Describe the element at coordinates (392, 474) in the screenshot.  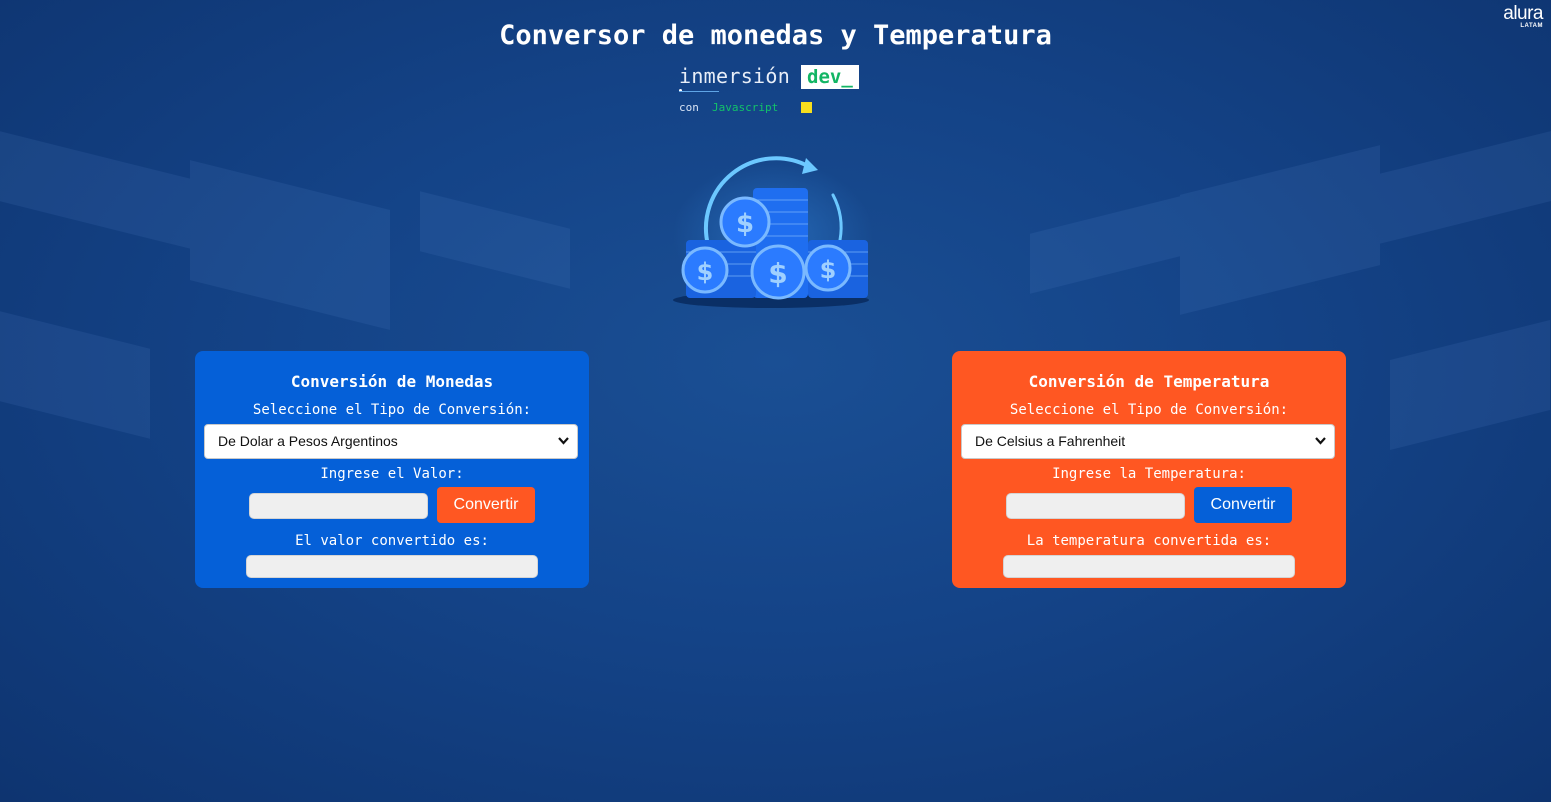
I see `currency-value-label: Ingrese el Valor:` at that location.